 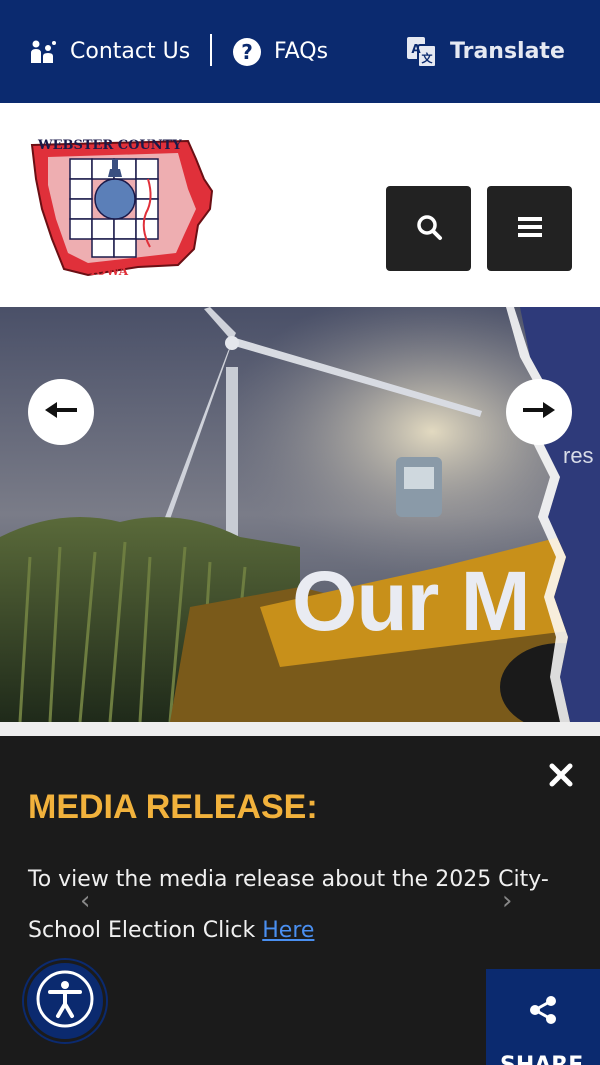 I want to click on faqs-link: ? FAQs, so click(x=280, y=51).